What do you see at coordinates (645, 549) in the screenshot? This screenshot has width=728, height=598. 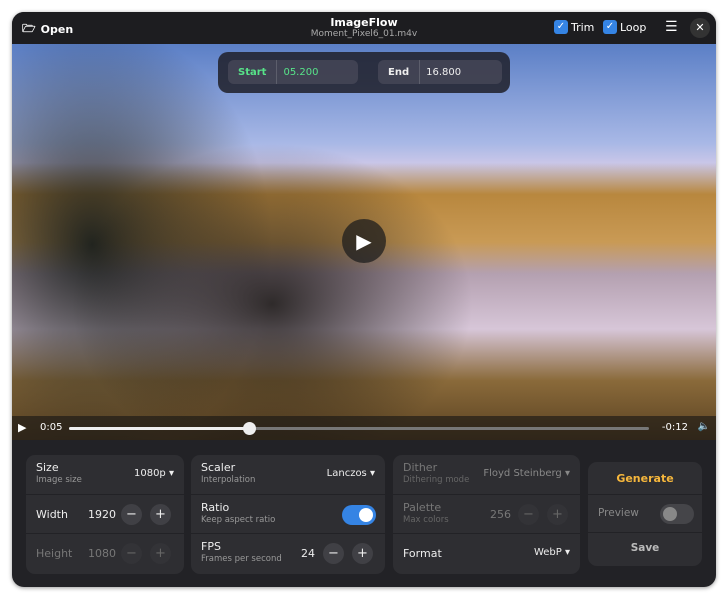 I see `save-button: Save` at bounding box center [645, 549].